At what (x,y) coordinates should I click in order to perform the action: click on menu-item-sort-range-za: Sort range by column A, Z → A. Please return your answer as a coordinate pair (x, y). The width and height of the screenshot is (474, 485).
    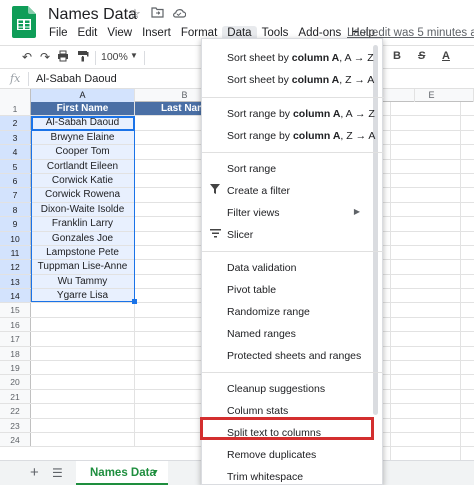
    Looking at the image, I should click on (293, 136).